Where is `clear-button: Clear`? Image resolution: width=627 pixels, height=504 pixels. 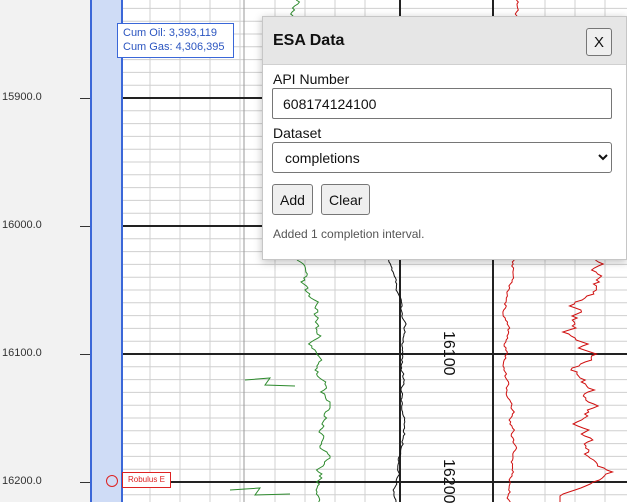
clear-button: Clear is located at coordinates (346, 199).